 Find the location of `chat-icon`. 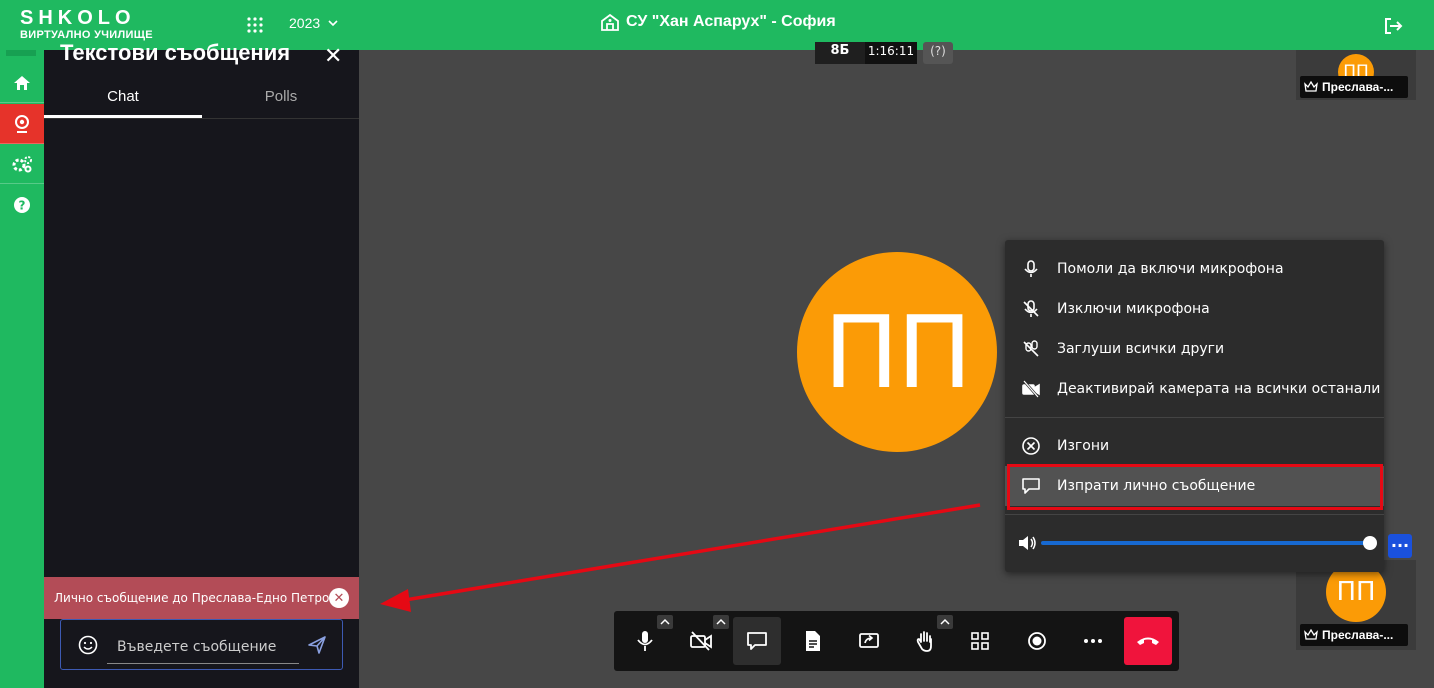

chat-icon is located at coordinates (757, 641).